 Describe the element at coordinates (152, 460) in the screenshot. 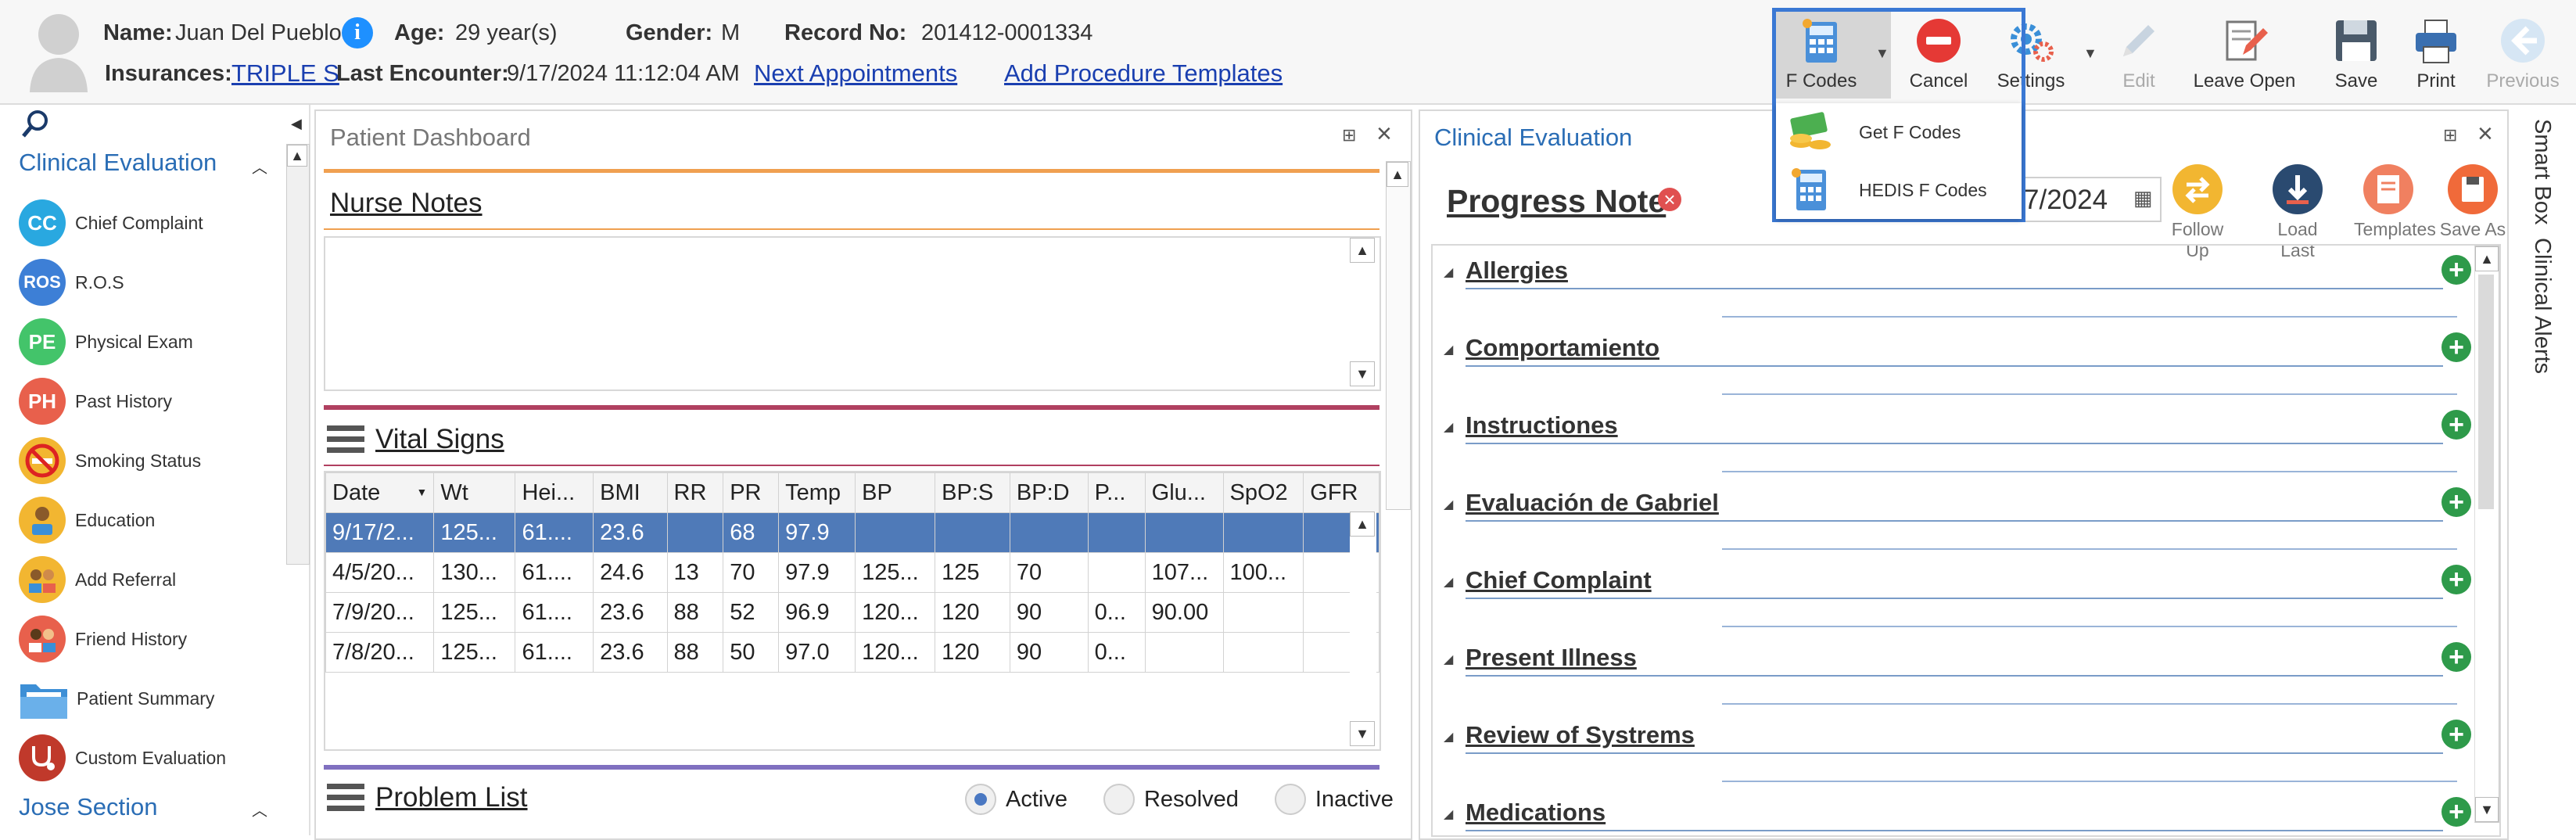

I see `sidebar-item-smoking-status: Smoking Status` at that location.